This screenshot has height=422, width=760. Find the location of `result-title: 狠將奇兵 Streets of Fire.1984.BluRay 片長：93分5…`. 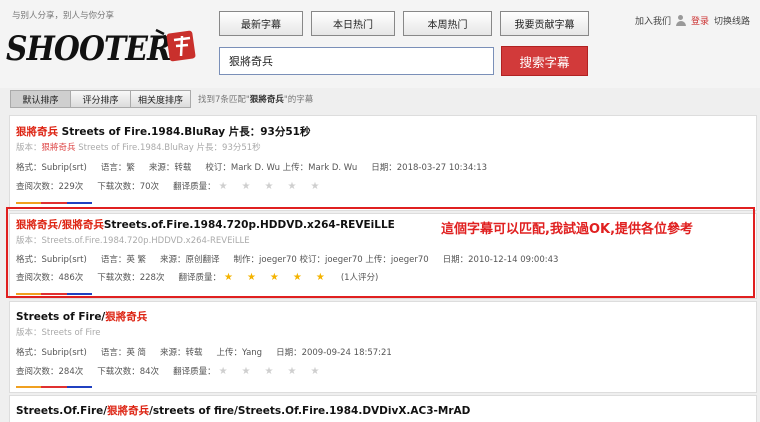

result-title: 狠將奇兵 Streets of Fire.1984.BluRay 片長：93分5… is located at coordinates (163, 131).